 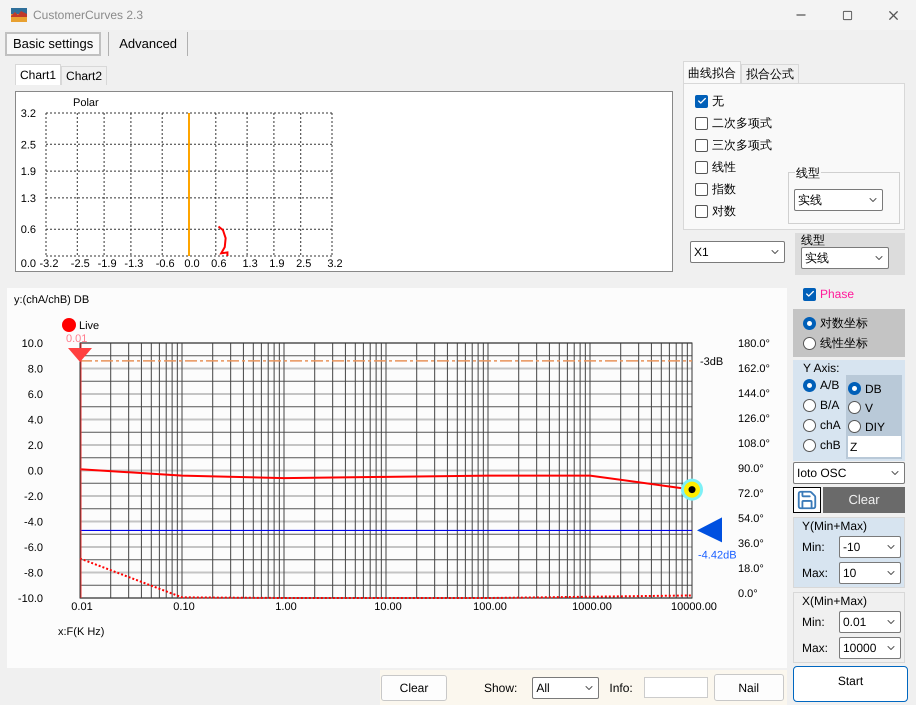 What do you see at coordinates (38, 74) in the screenshot?
I see `tab: Chart1` at bounding box center [38, 74].